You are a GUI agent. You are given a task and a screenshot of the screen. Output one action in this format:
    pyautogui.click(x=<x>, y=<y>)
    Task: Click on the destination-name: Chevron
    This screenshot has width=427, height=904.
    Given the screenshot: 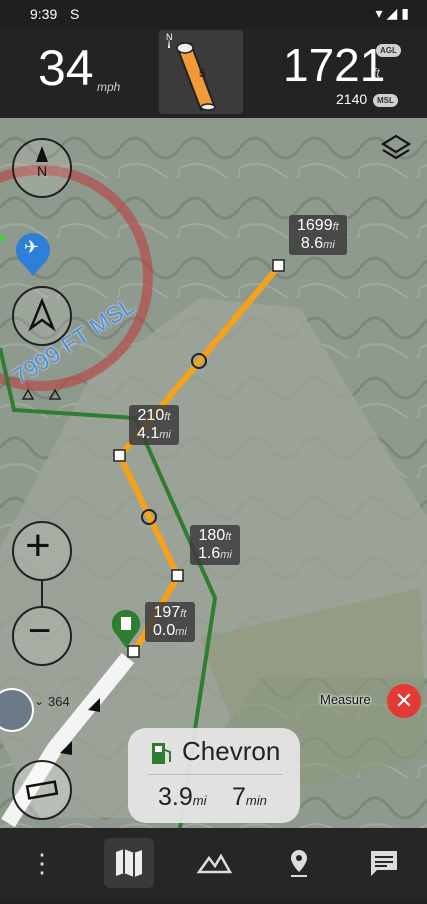 What is the action you would take?
    pyautogui.click(x=231, y=751)
    